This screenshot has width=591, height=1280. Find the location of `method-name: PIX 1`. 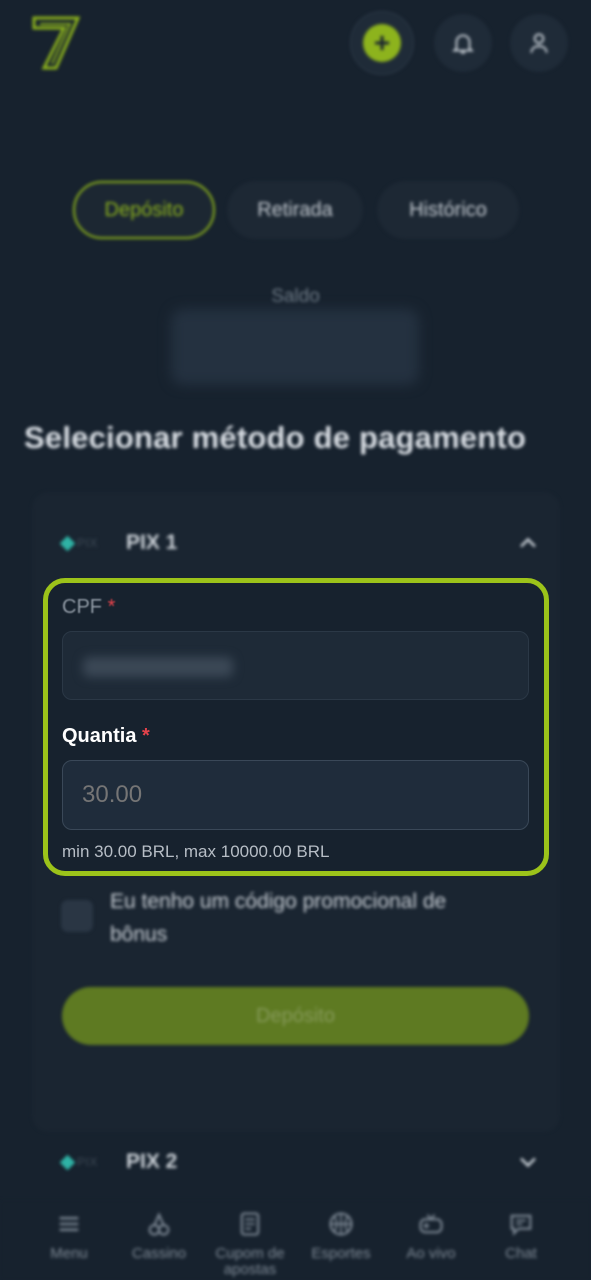

method-name: PIX 1 is located at coordinates (152, 542).